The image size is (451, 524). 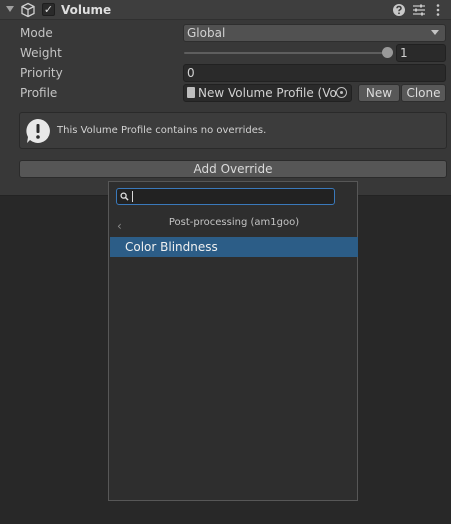 What do you see at coordinates (314, 33) in the screenshot?
I see `mode-dropdown: Global` at bounding box center [314, 33].